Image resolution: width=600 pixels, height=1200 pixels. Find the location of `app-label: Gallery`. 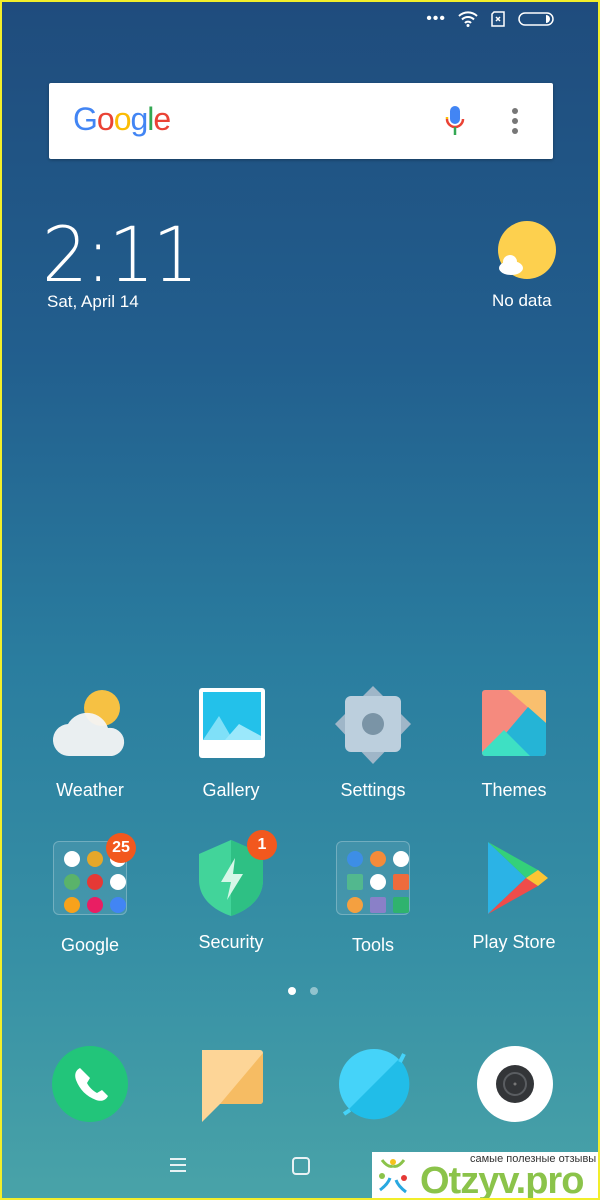

app-label: Gallery is located at coordinates (231, 790).